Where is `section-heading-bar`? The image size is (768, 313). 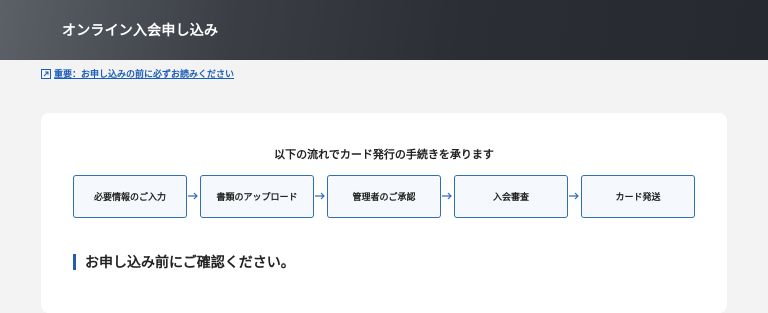
section-heading-bar is located at coordinates (74, 262).